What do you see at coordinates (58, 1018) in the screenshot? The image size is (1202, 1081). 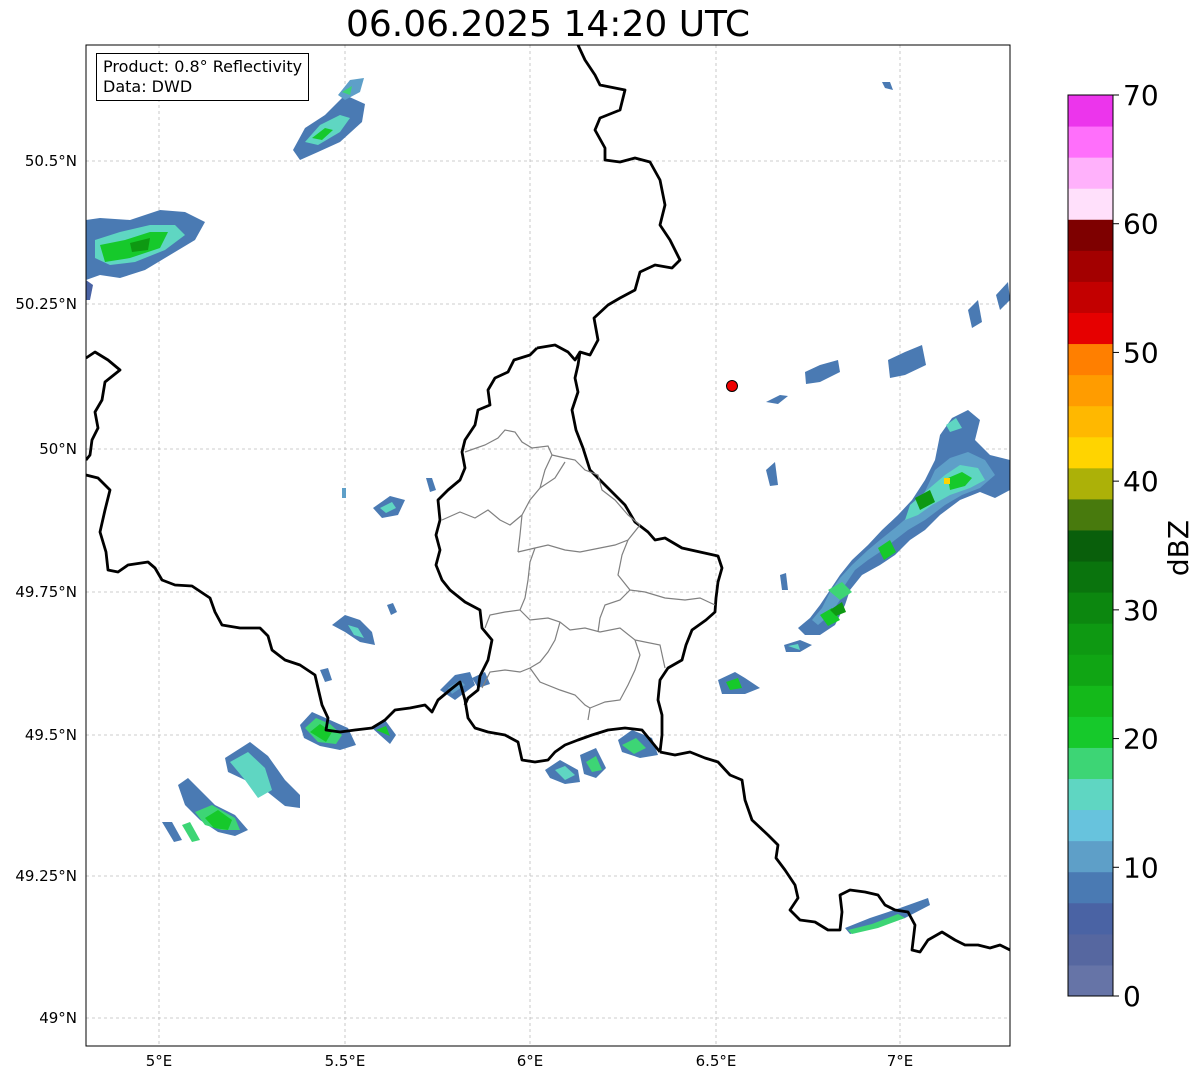 I see `lat-tick-label: 49°N` at bounding box center [58, 1018].